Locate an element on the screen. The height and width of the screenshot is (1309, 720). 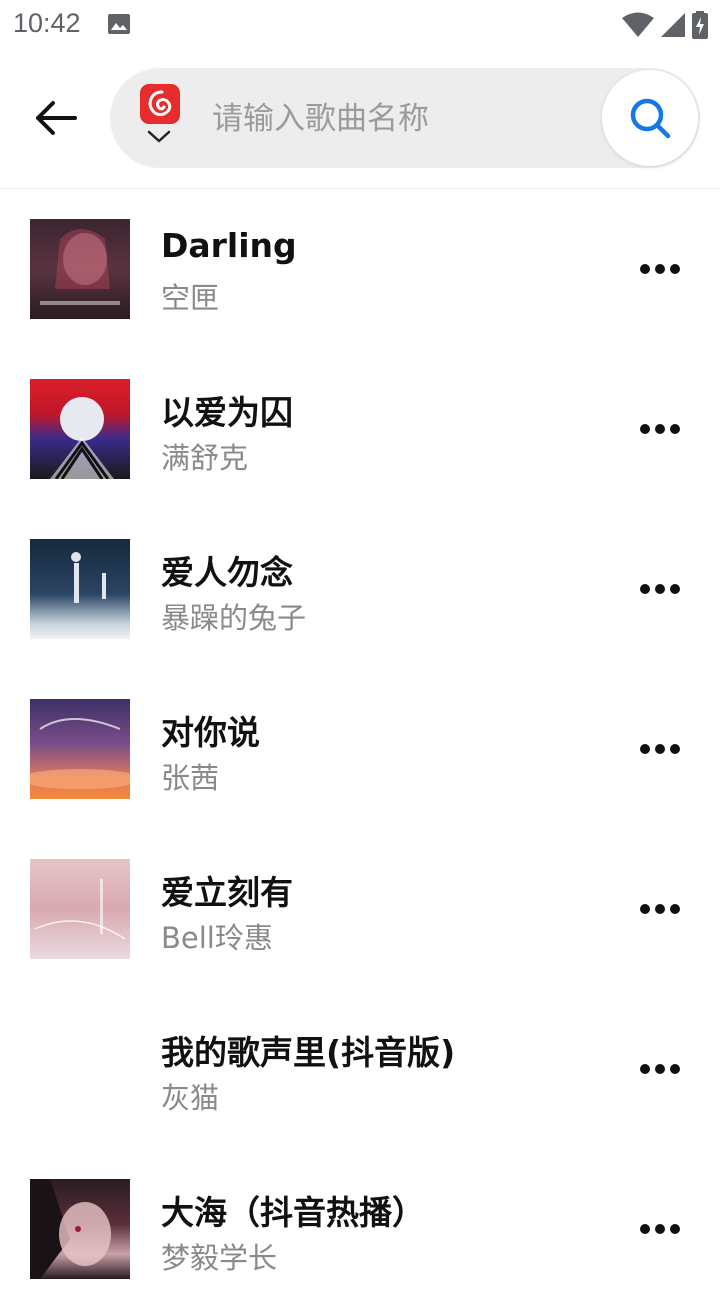
back-button is located at coordinates (55, 118).